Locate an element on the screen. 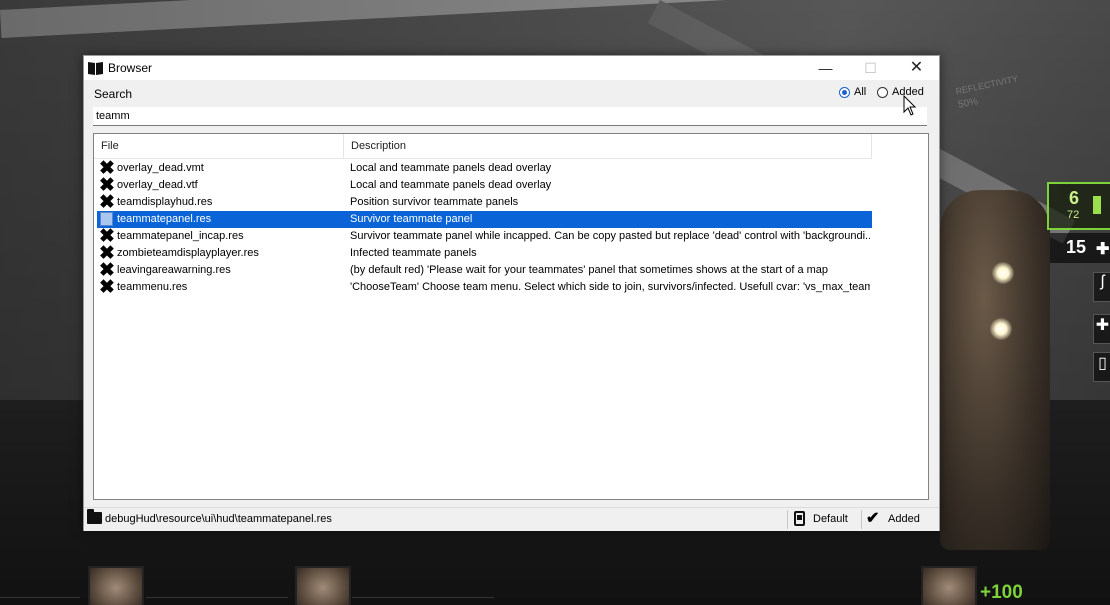 The width and height of the screenshot is (1110, 605). medkit-icon: ✚ is located at coordinates (1101, 329).